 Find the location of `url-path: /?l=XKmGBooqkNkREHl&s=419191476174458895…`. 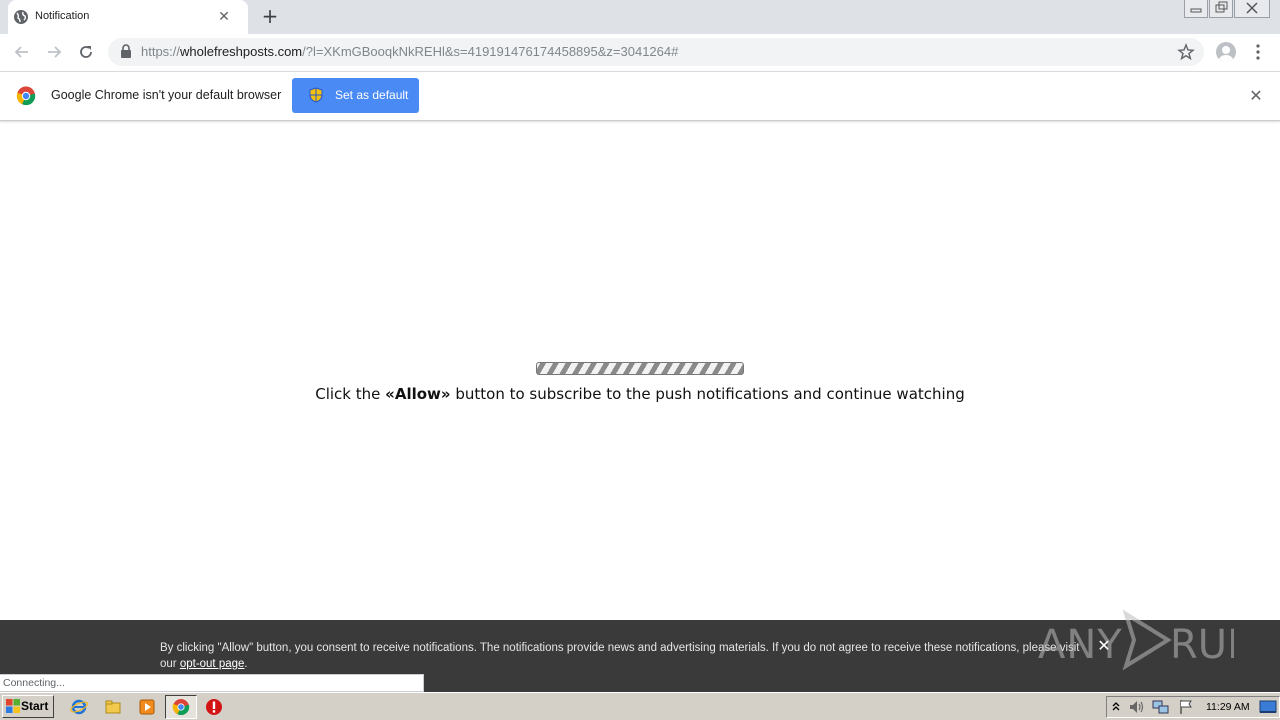

url-path: /?l=XKmGBooqkNkREHl&s=419191476174458895… is located at coordinates (490, 51).